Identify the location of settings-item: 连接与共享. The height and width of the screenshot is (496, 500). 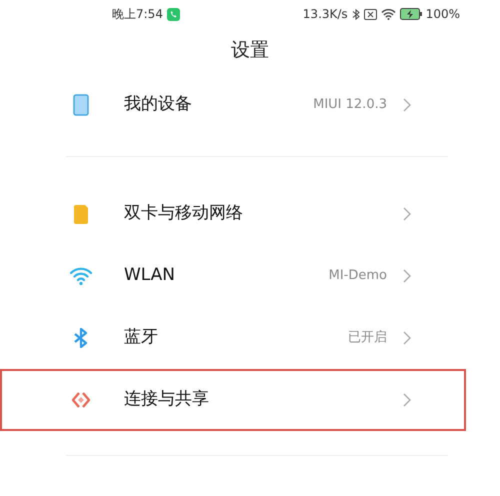
(233, 400).